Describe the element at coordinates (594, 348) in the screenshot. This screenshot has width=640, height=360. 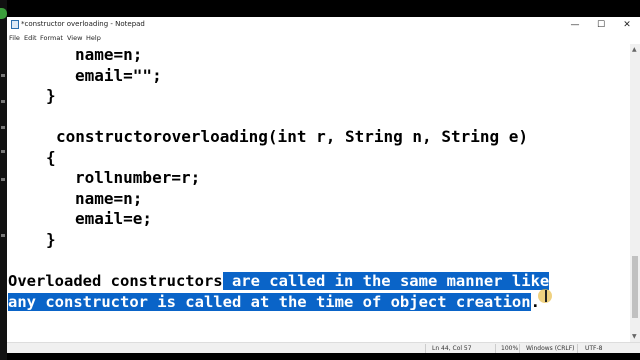
I see `status-encoding: UTF-8` at that location.